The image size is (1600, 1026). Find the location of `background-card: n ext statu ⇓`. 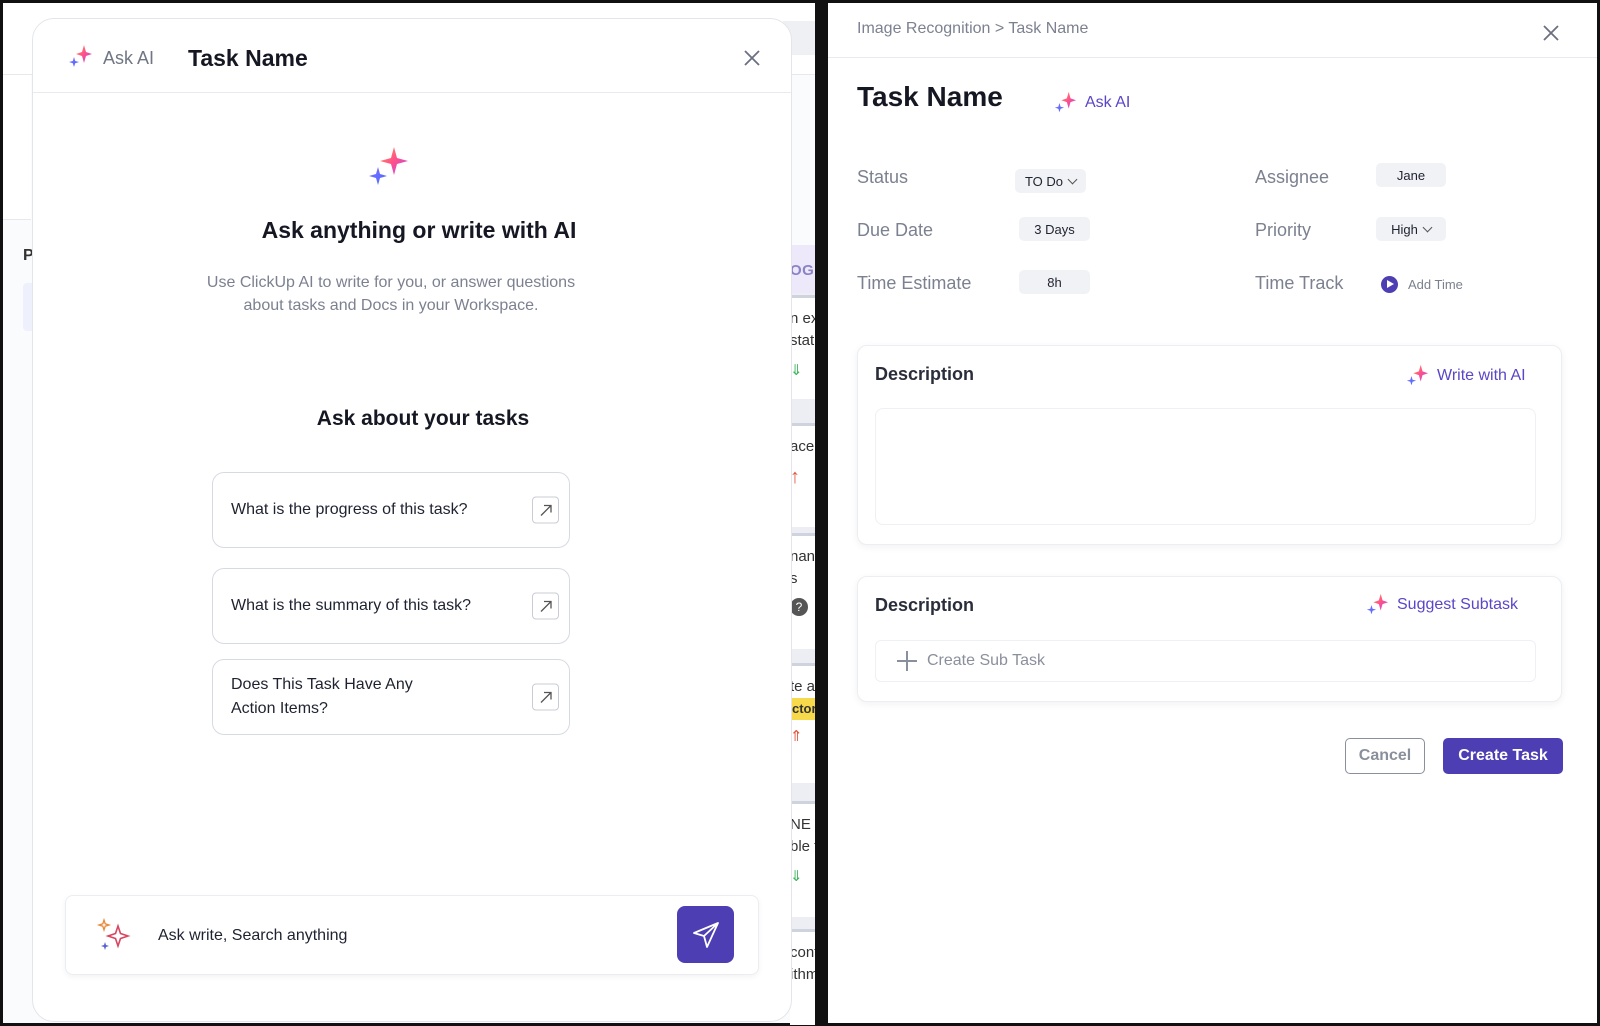

background-card: n ext statu ⇓ is located at coordinates (802, 347).